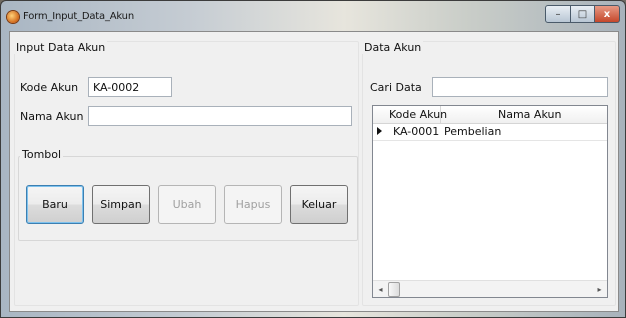 The image size is (626, 318). Describe the element at coordinates (121, 204) in the screenshot. I see `simpan-button: Simpan` at that location.